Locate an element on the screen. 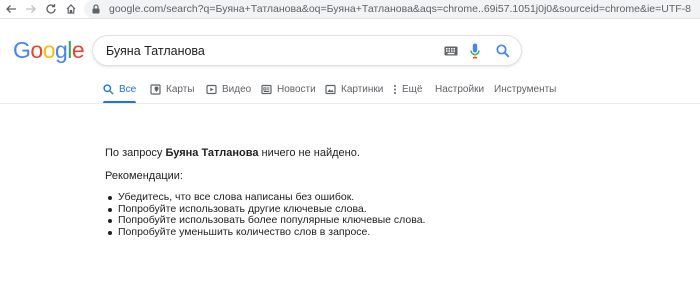  search-box is located at coordinates (307, 50).